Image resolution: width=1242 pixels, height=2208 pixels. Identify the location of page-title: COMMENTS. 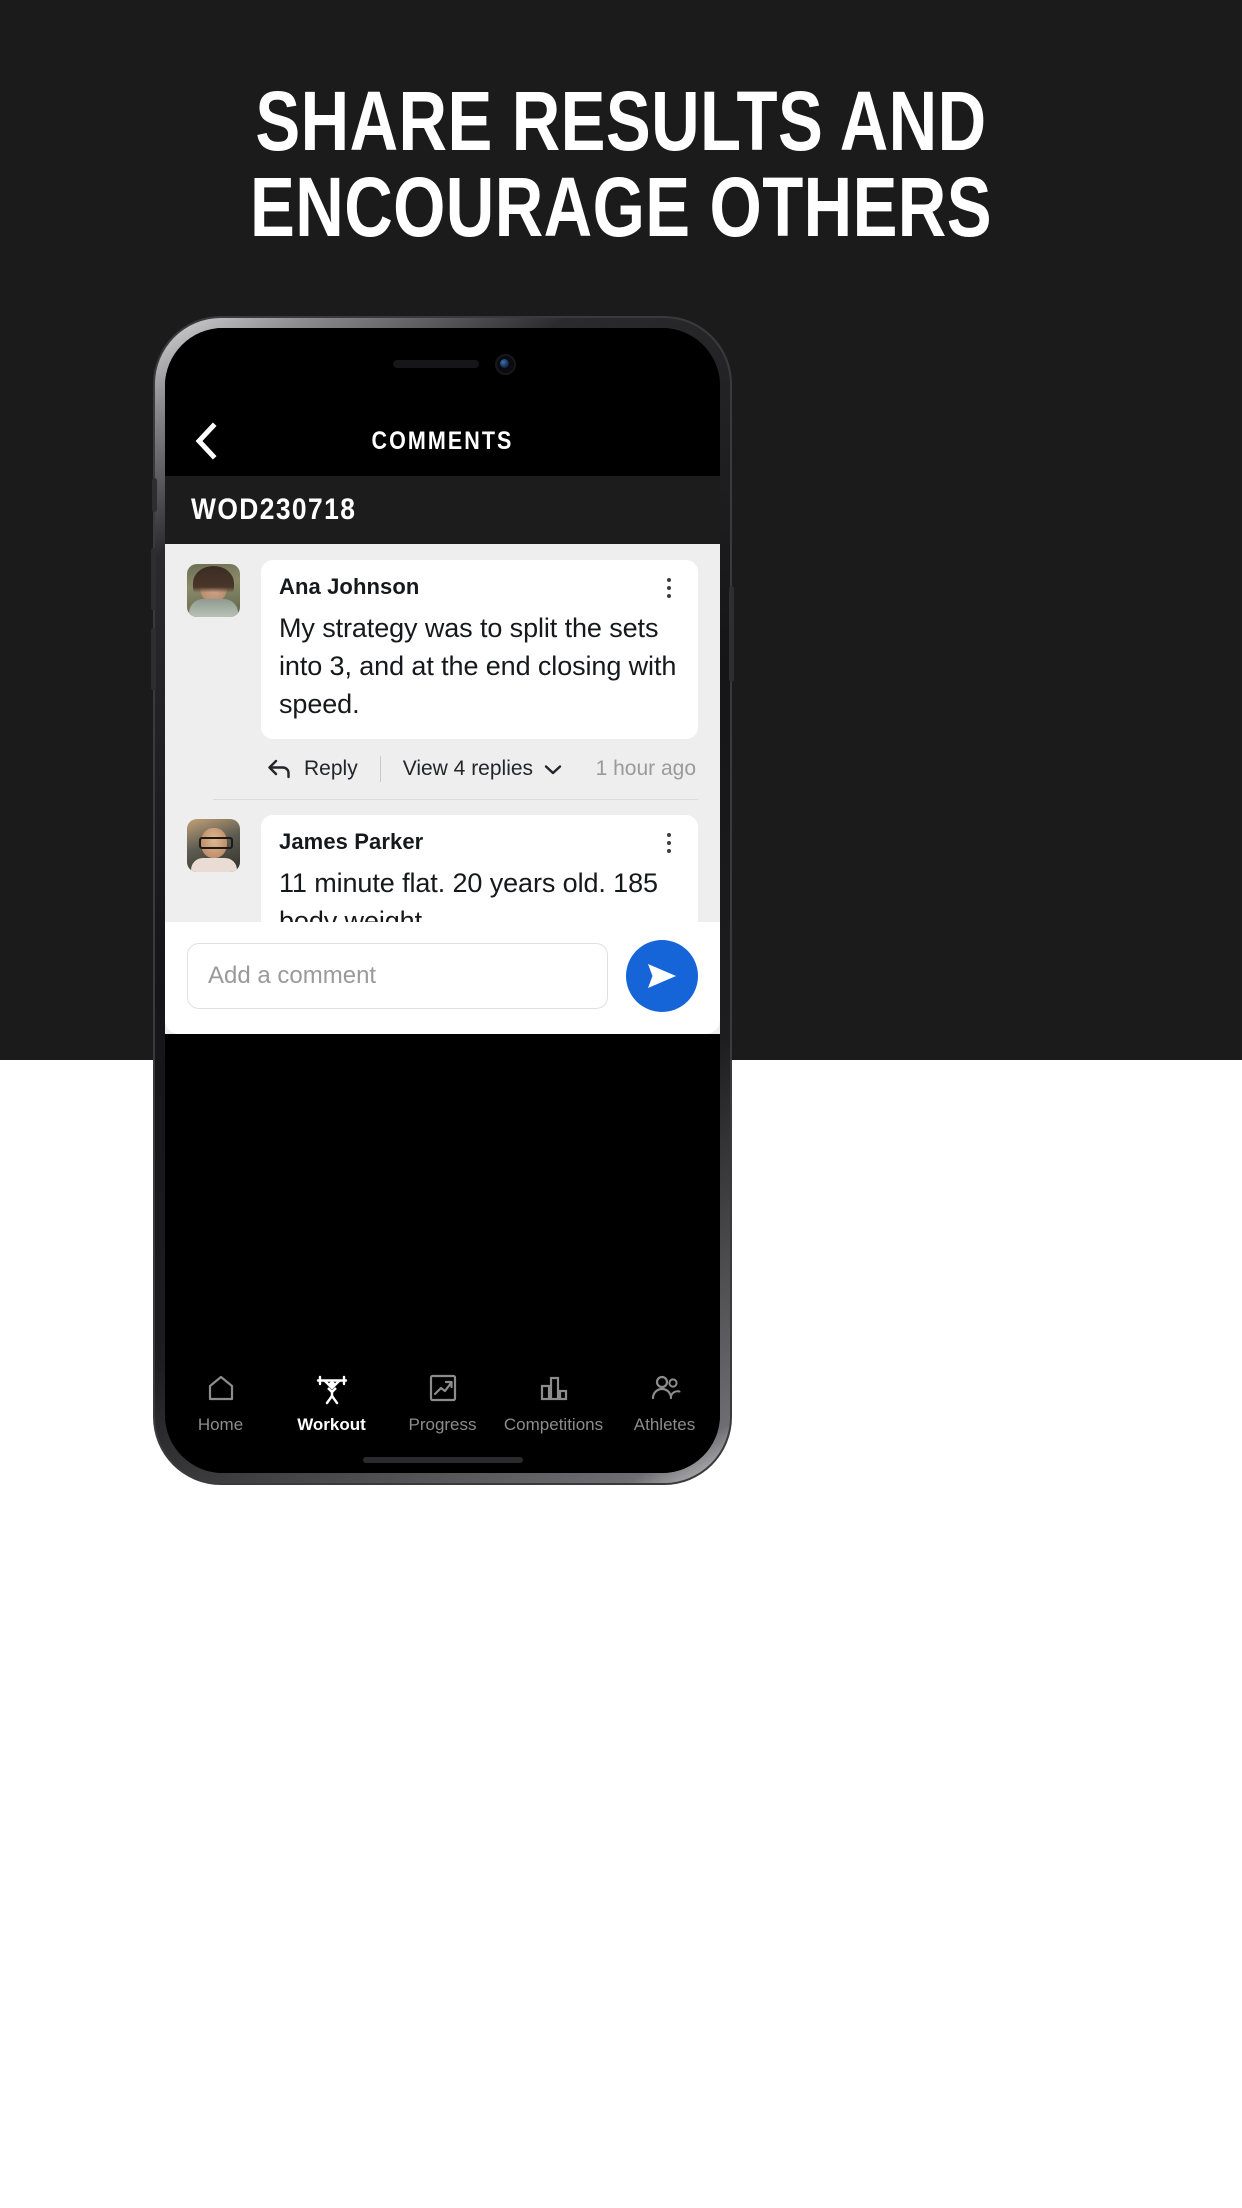
(442, 440).